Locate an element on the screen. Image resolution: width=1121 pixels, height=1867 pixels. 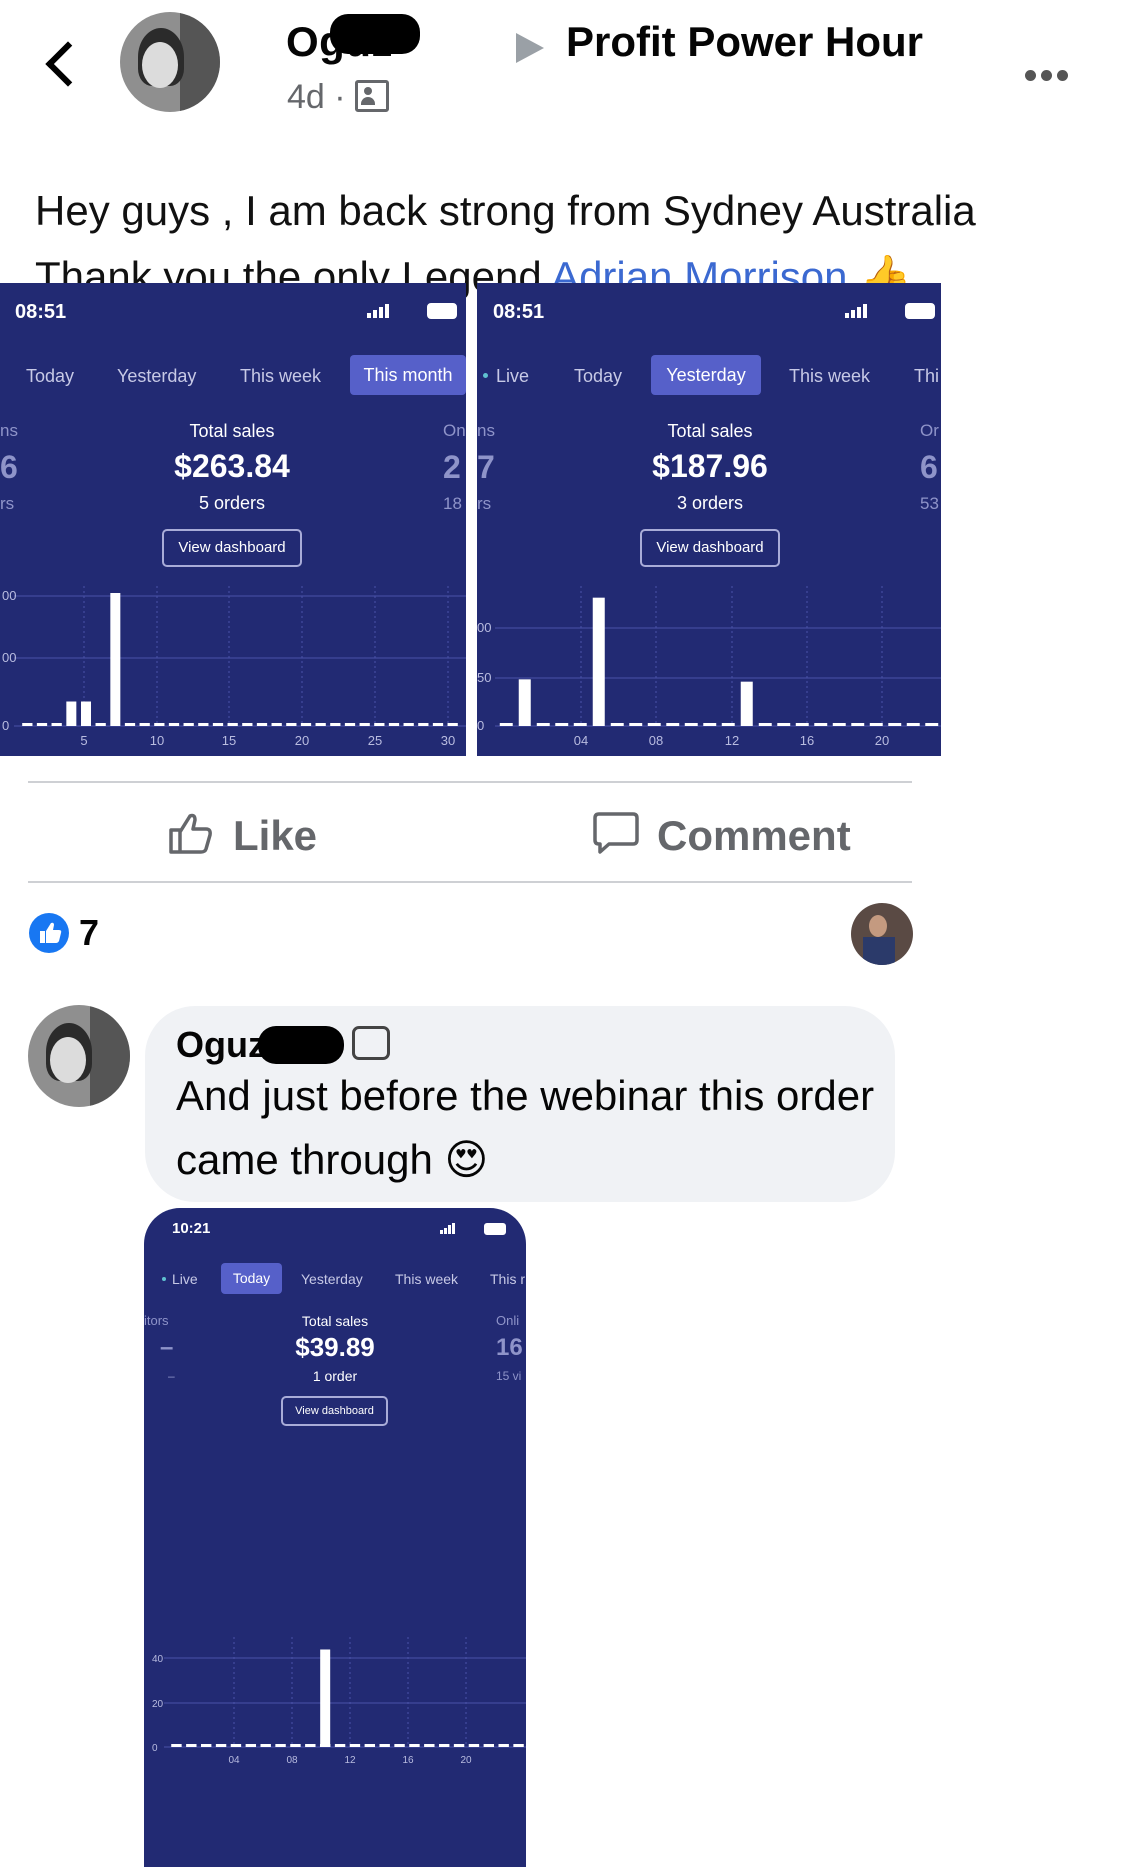
x-tick-label: 25 is located at coordinates (375, 740).